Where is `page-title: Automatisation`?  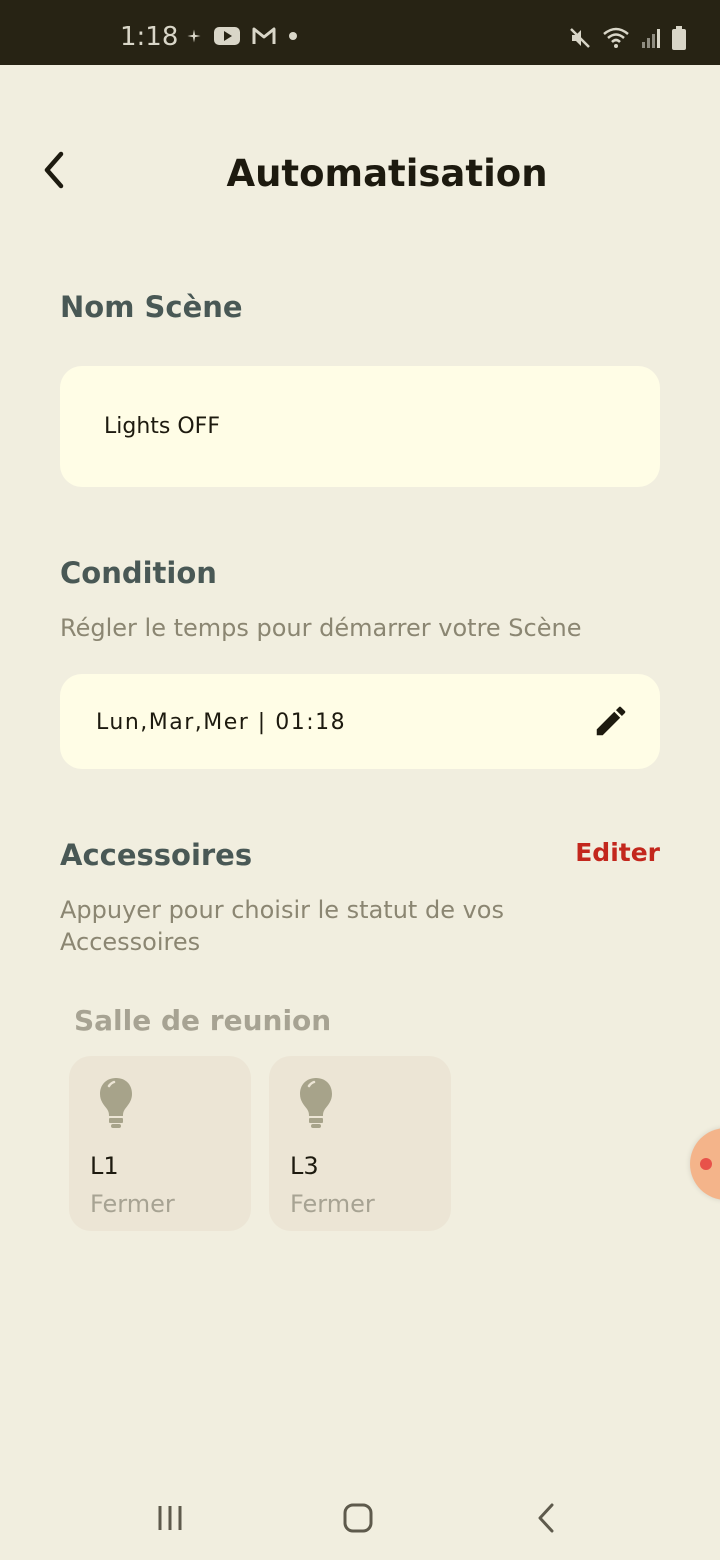 page-title: Automatisation is located at coordinates (387, 173).